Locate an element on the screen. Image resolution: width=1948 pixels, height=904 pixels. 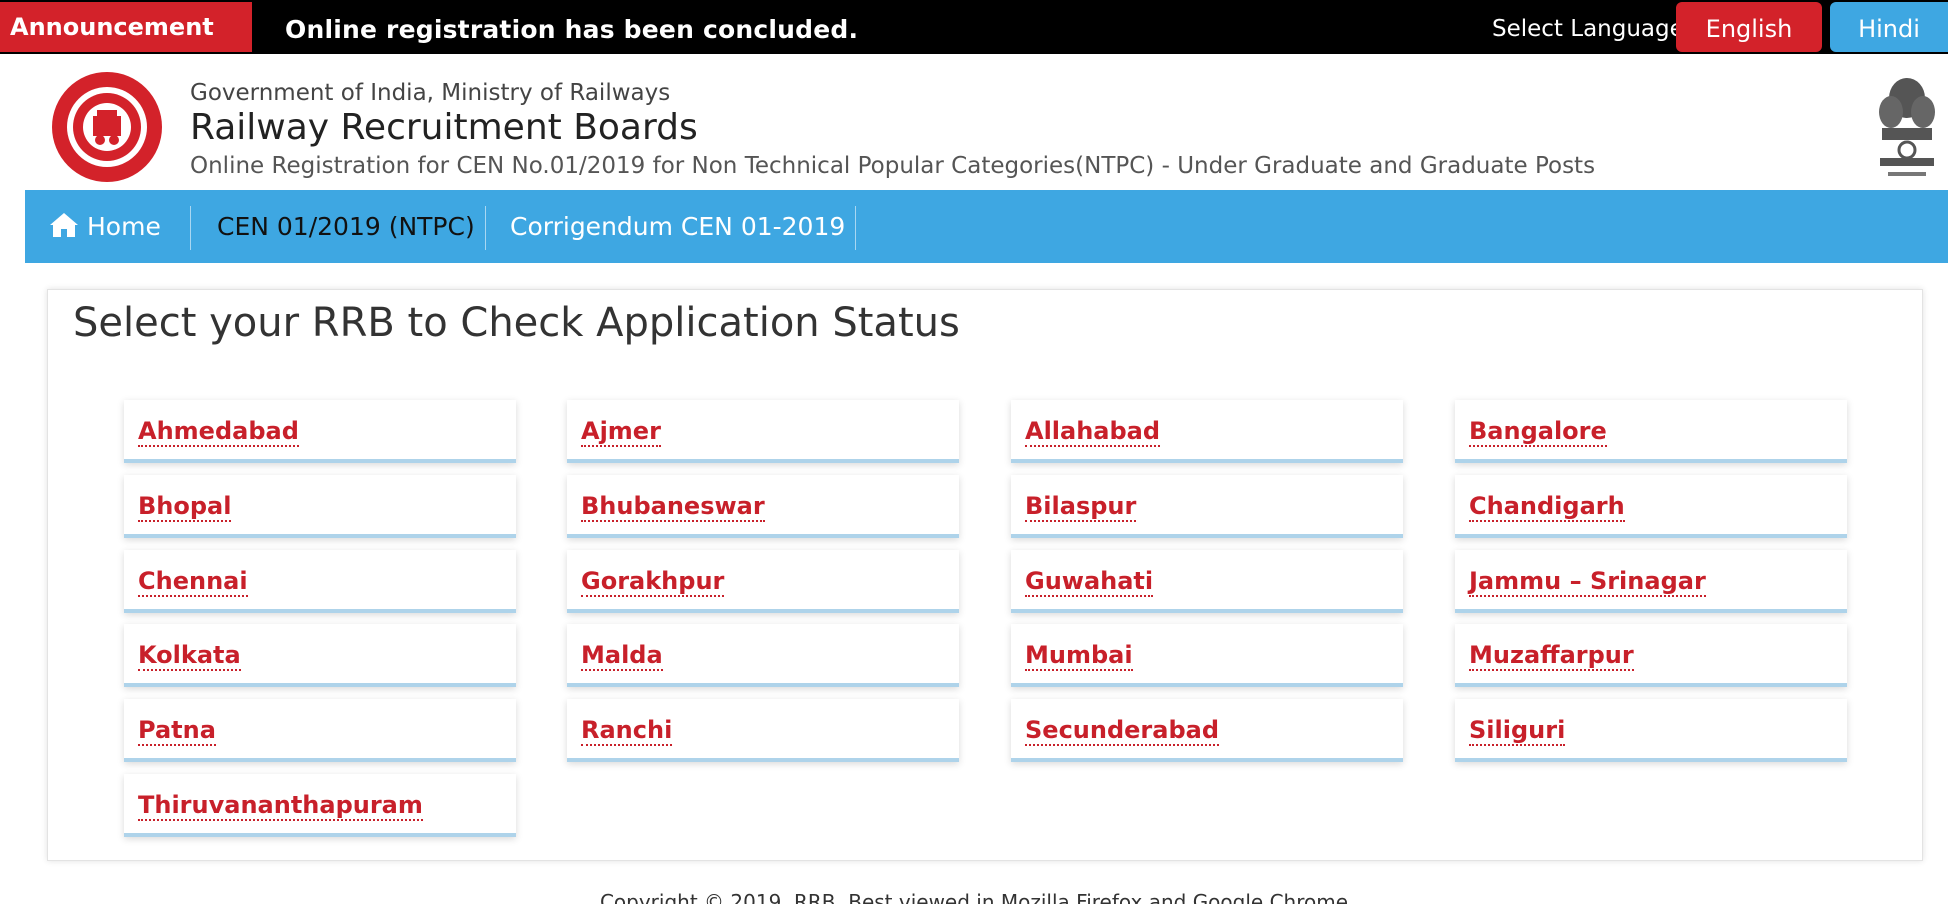
rrb-link-label: Guwahati is located at coordinates (1089, 582).